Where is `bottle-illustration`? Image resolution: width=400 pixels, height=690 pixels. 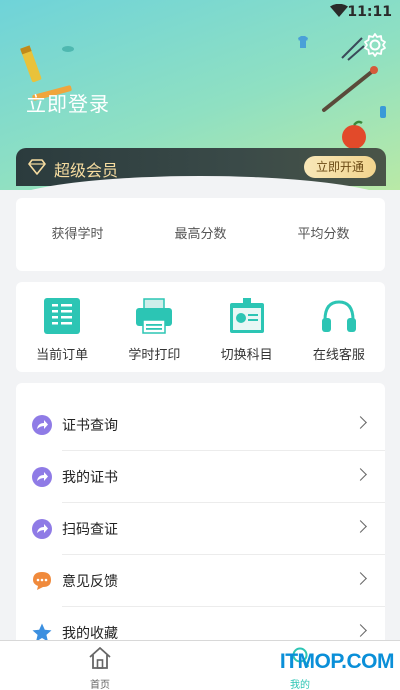
bottle-illustration is located at coordinates (383, 112).